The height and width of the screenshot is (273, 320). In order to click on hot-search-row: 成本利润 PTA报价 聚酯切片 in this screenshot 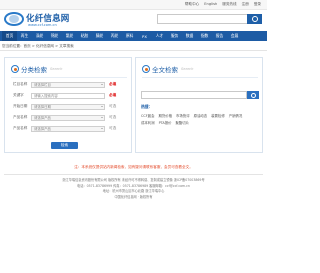, I will do `click(165, 122)`.